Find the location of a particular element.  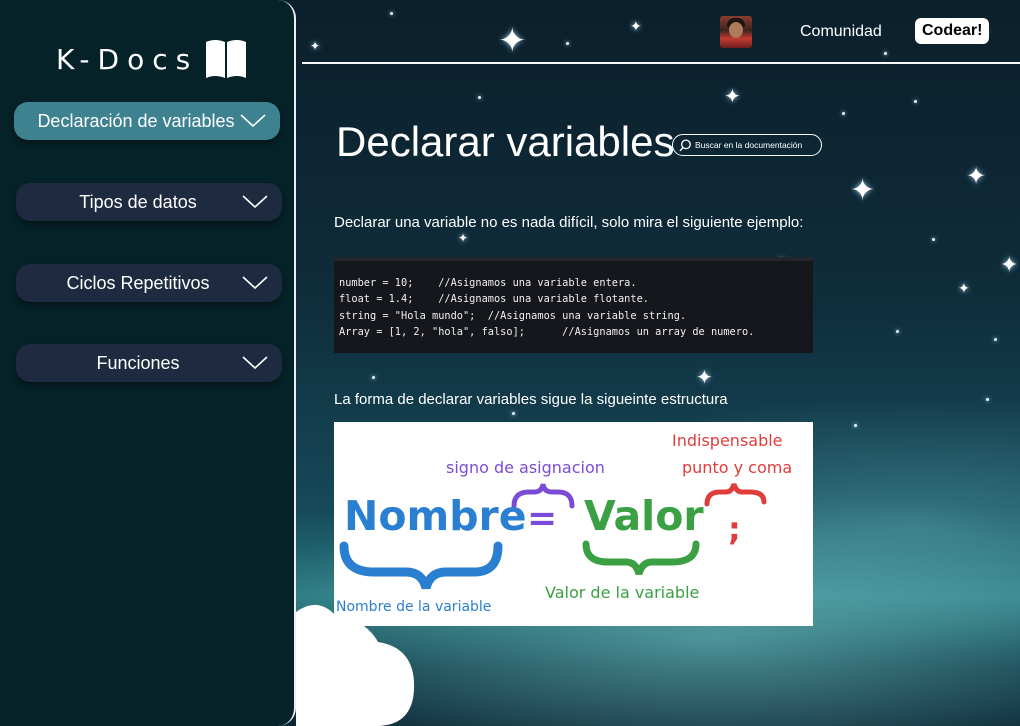

community-link: Comunidad is located at coordinates (841, 32).